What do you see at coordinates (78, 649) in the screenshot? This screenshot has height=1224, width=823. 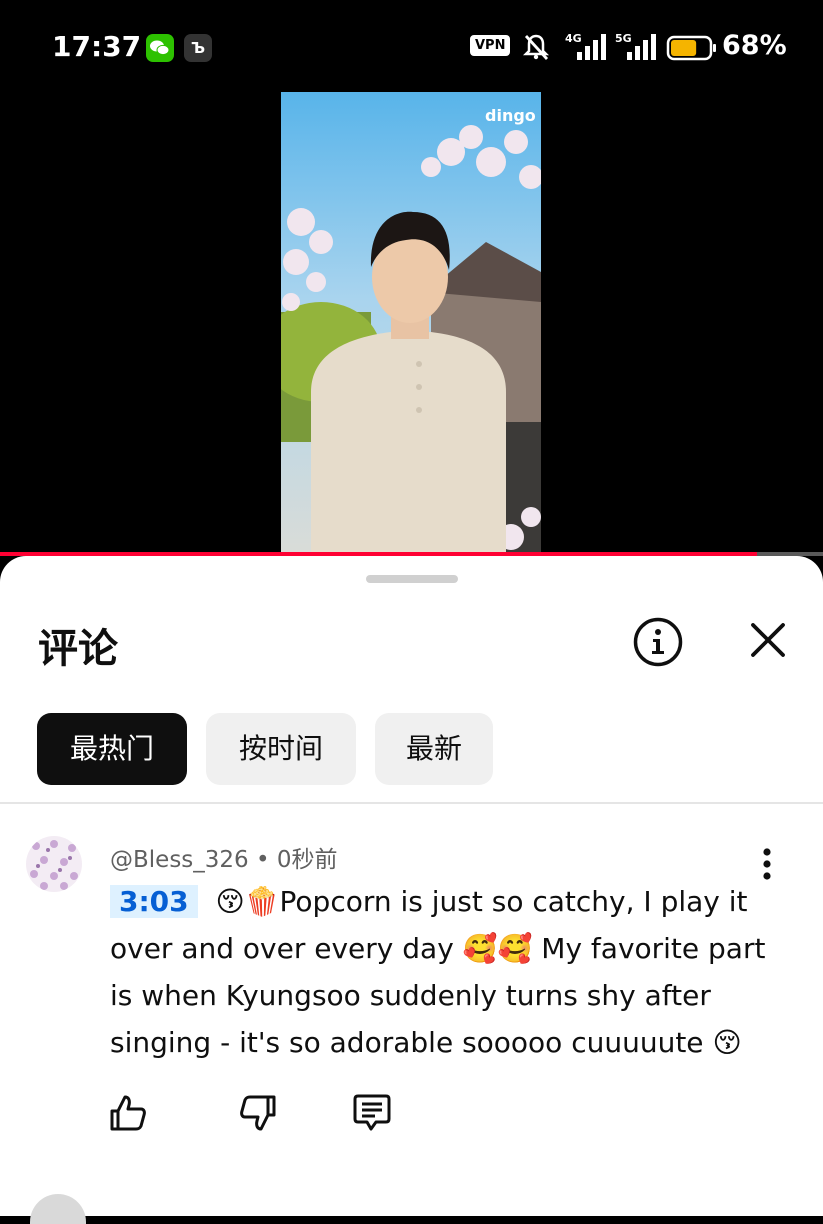 I see `comments-title: 评论` at bounding box center [78, 649].